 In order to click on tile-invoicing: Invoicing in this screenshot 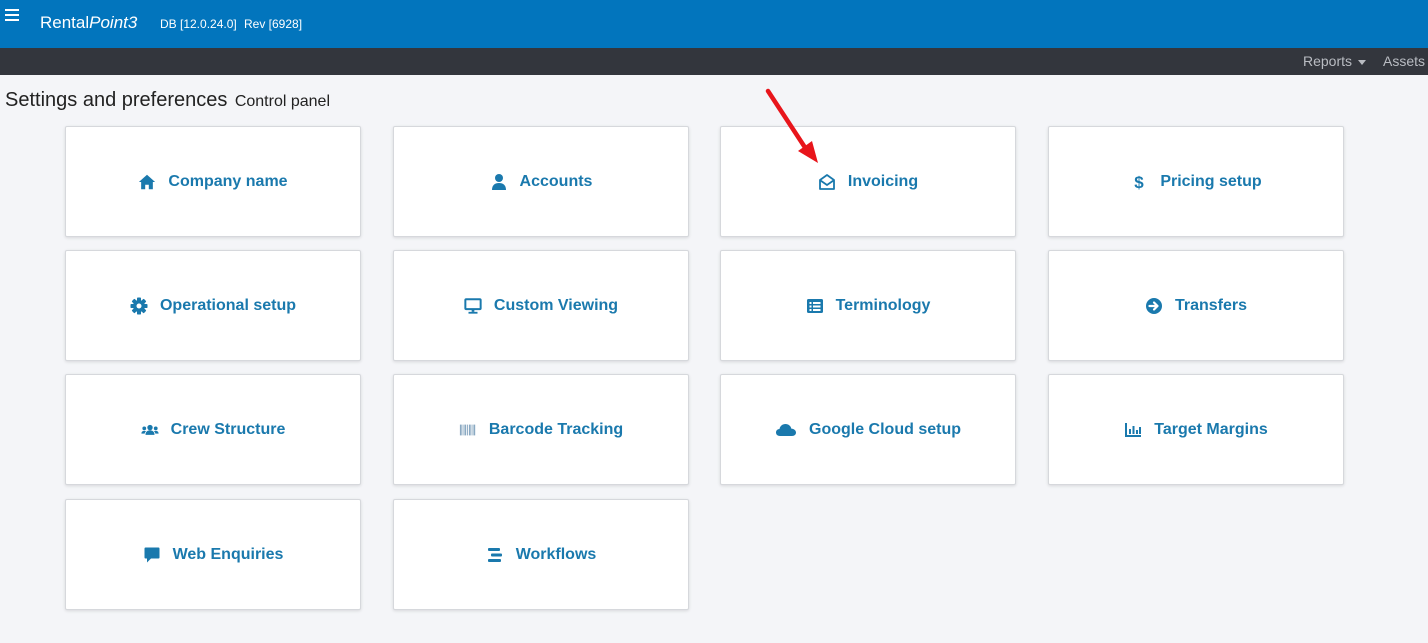, I will do `click(868, 181)`.